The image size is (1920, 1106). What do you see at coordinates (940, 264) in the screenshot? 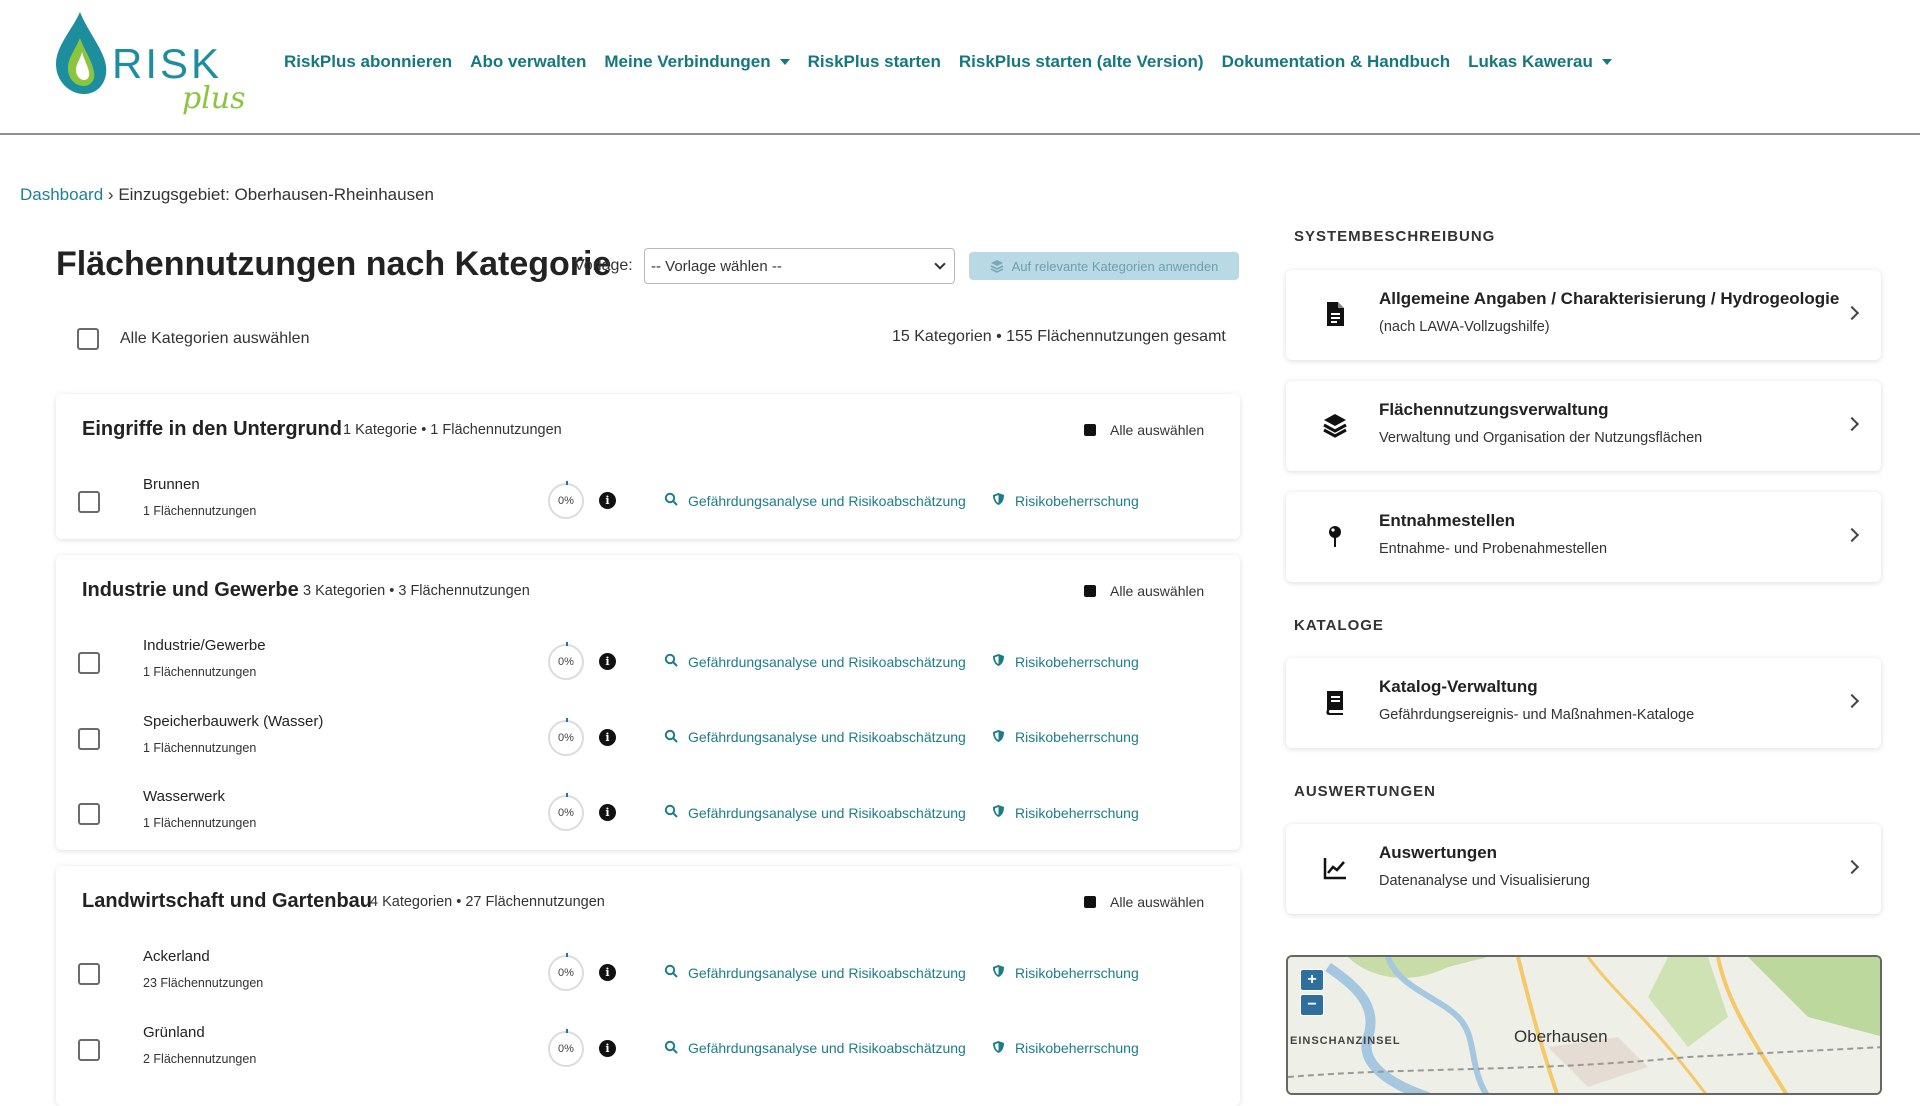
I see `chevron-down-icon` at bounding box center [940, 264].